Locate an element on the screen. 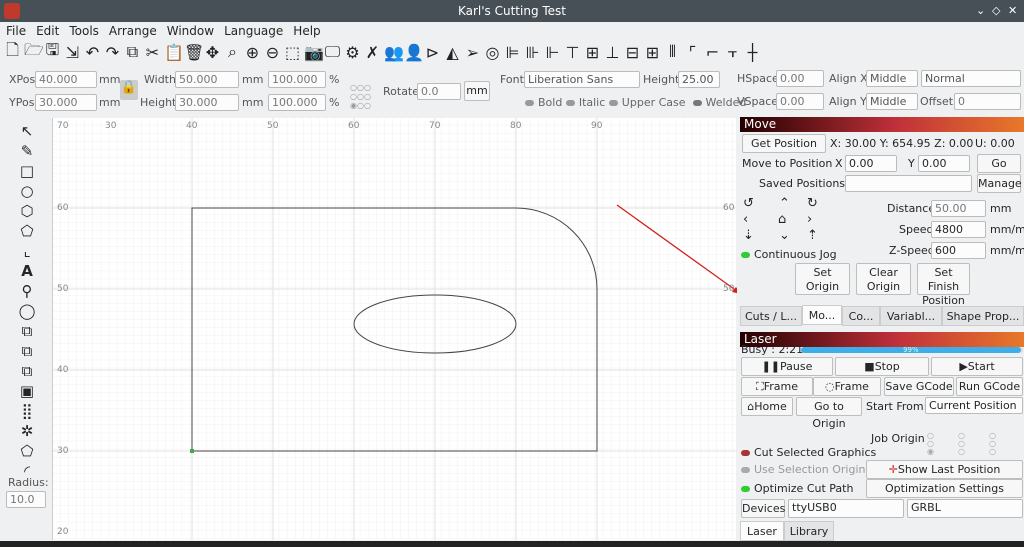  save-gcode-button: Save GCode is located at coordinates (919, 386).